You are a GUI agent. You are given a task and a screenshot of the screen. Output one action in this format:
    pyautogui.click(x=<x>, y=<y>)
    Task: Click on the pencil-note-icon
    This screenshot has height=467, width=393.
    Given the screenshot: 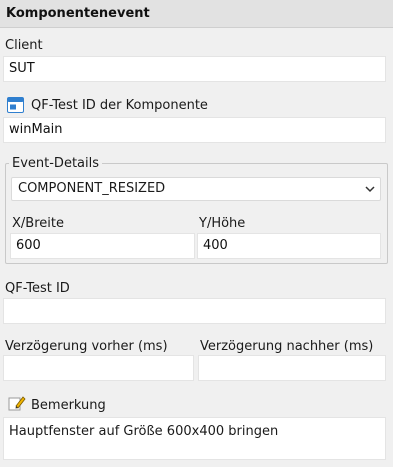 What is the action you would take?
    pyautogui.click(x=17, y=403)
    